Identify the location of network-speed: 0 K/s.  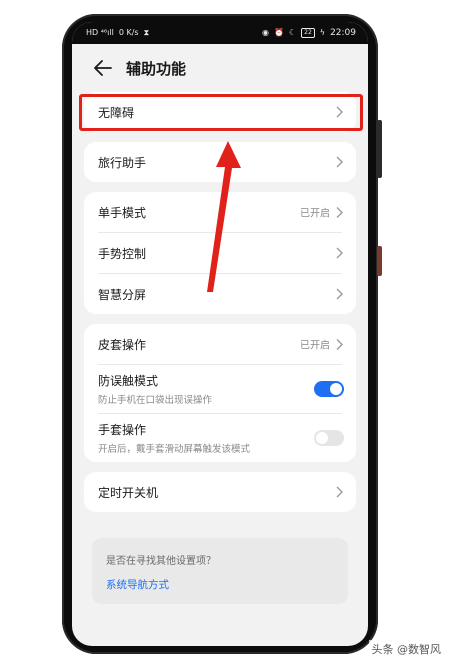
(128, 32).